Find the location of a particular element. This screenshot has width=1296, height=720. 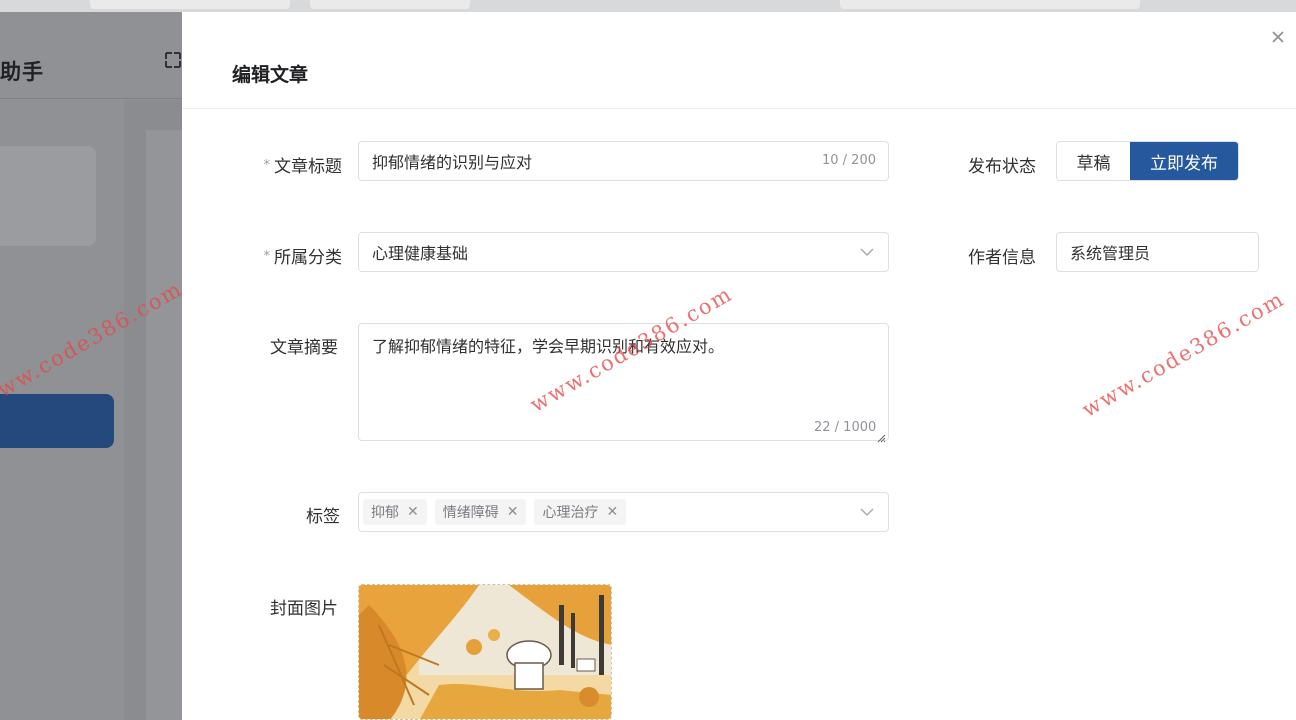

publish-now-button: 立即发布 is located at coordinates (1184, 161).